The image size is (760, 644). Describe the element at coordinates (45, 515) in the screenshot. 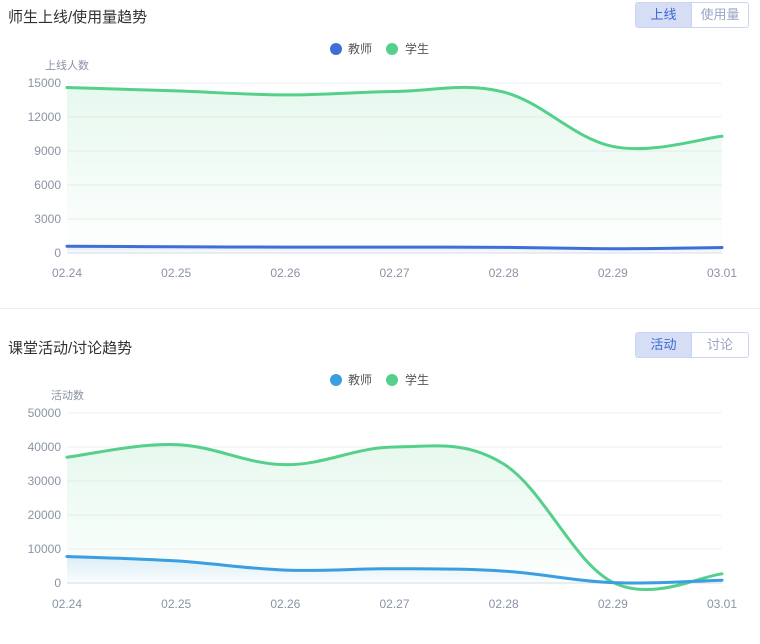

I see `y-tick-label: 20000` at that location.